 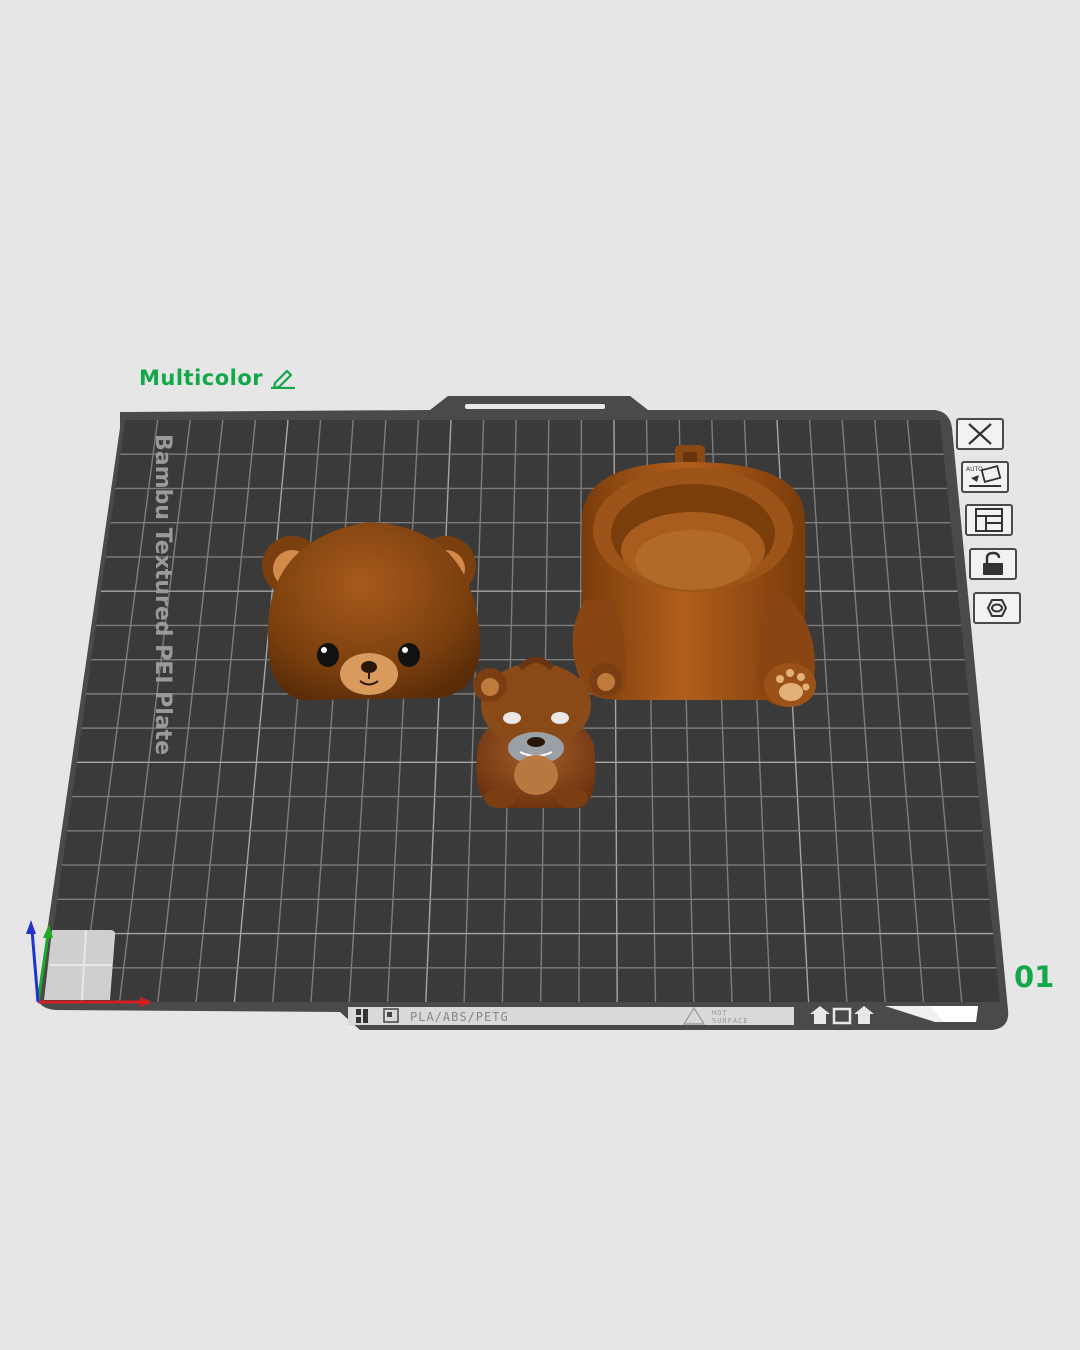 What do you see at coordinates (459, 1017) in the screenshot?
I see `material-label: PLA/ABS/PETG` at bounding box center [459, 1017].